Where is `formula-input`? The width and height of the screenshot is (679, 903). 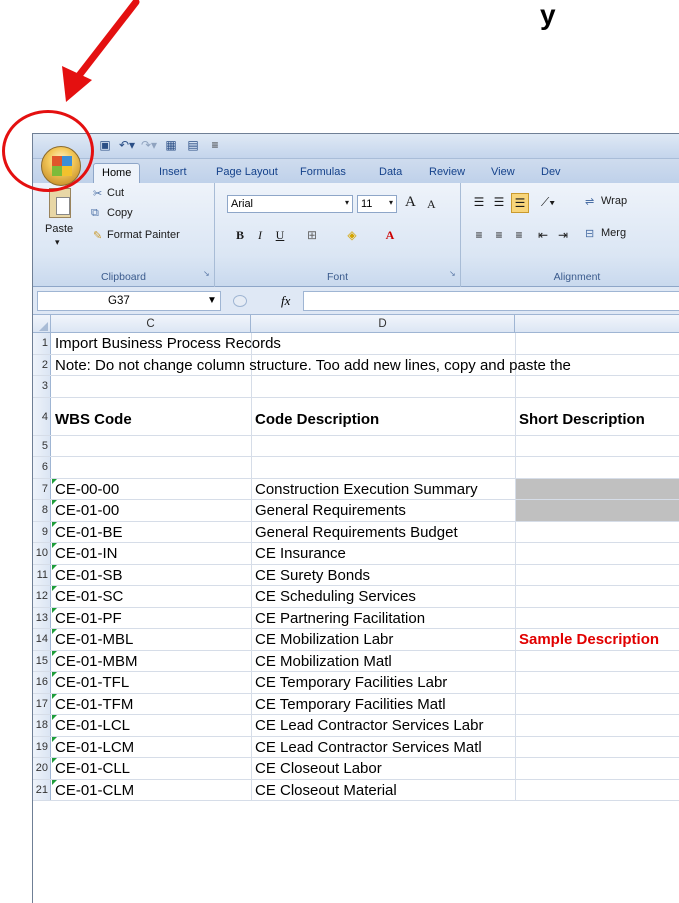
formula-input is located at coordinates (491, 301).